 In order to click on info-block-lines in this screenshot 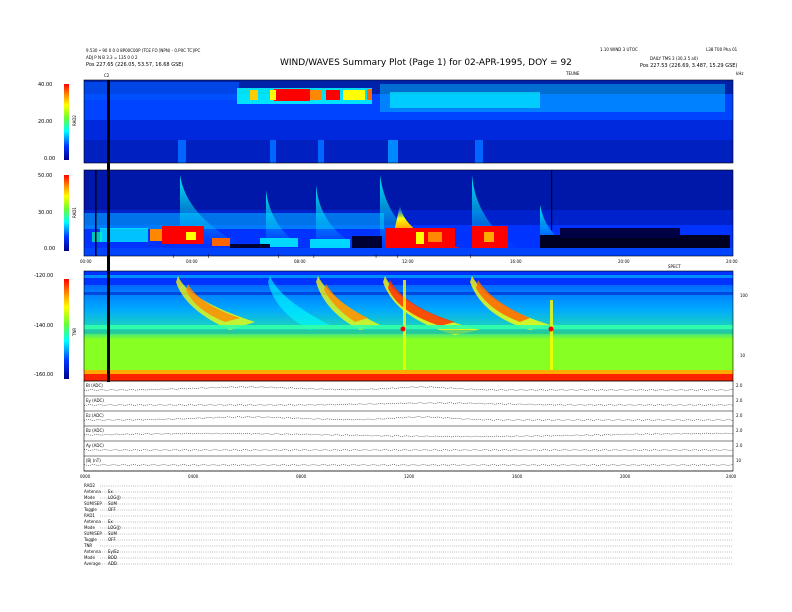, I will do `click(416, 525)`.